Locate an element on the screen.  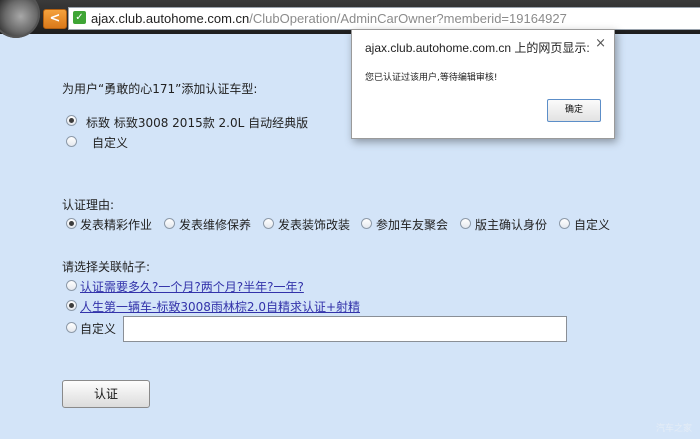
post-link-1: 人生第一辆车-标致3008雨林棕2.0自精求认证+射精 is located at coordinates (220, 306).